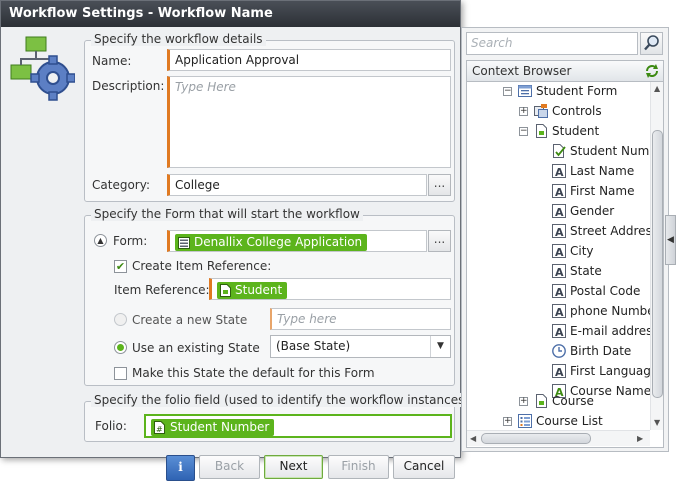 This screenshot has height=487, width=676. Describe the element at coordinates (229, 467) in the screenshot. I see `back-button: Back` at that location.